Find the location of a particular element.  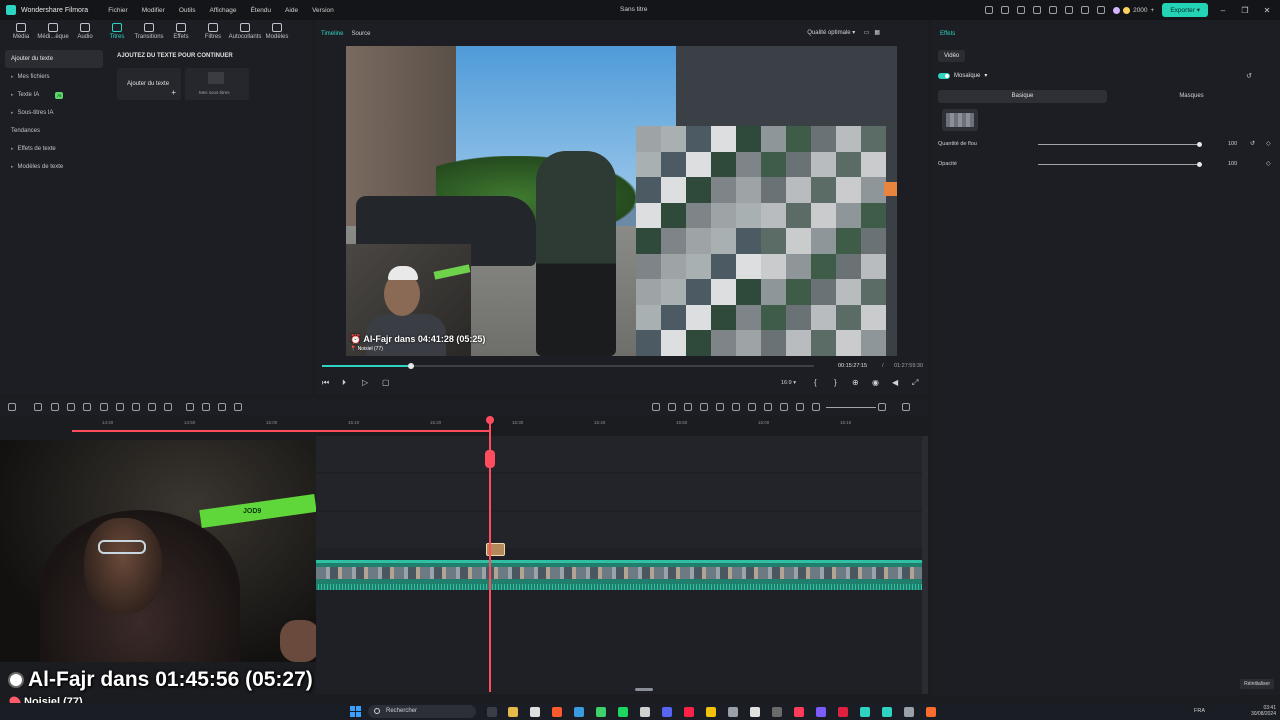

brave-icon is located at coordinates (557, 712).